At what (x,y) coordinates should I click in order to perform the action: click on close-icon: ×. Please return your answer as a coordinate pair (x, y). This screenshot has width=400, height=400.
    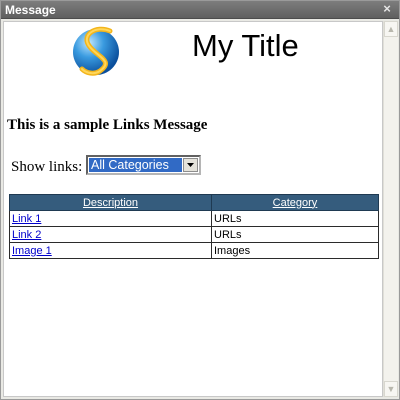
    Looking at the image, I should click on (387, 9).